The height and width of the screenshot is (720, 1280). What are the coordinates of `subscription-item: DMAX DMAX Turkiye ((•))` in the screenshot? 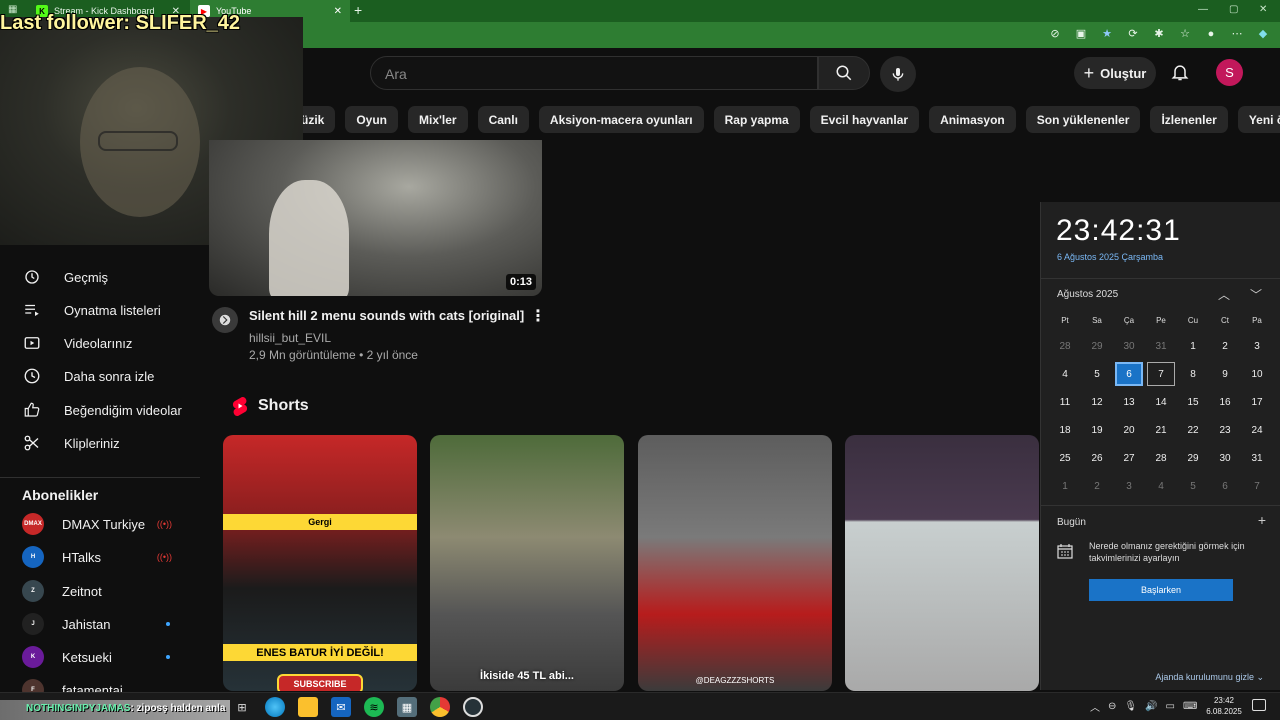 It's located at (107, 524).